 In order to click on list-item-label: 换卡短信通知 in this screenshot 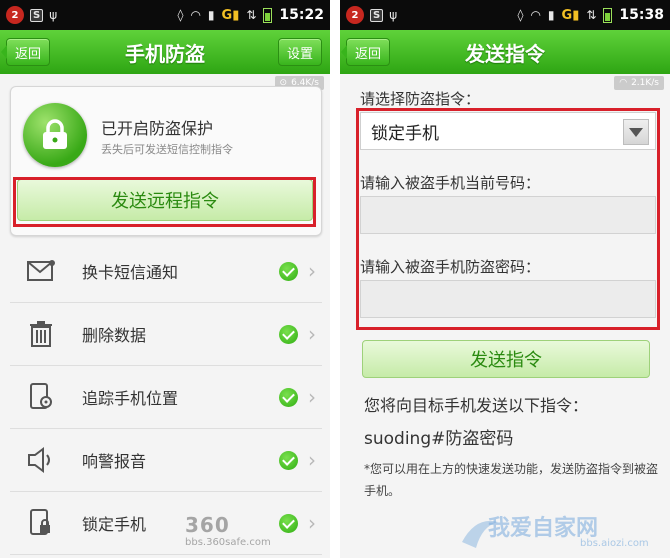, I will do `click(130, 272)`.